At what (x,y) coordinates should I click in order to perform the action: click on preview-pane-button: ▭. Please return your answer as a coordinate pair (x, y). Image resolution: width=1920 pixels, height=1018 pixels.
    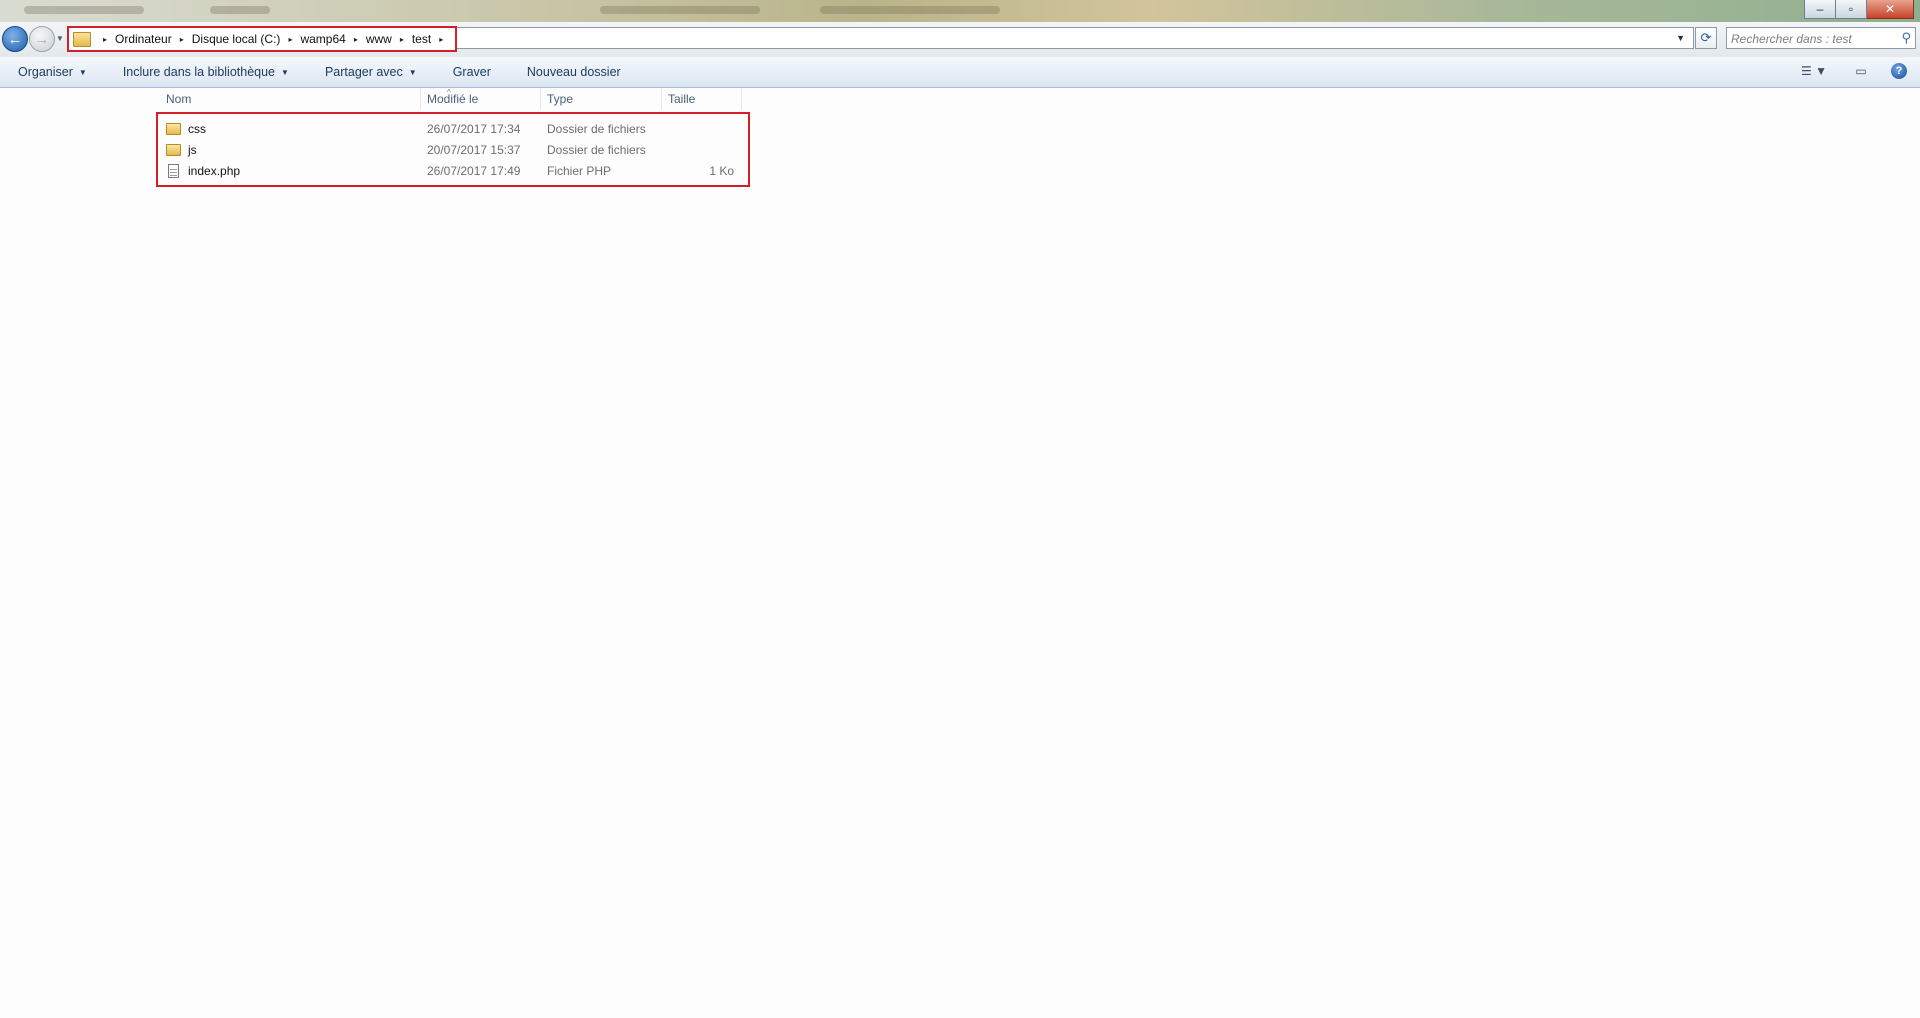
    Looking at the image, I should click on (1861, 71).